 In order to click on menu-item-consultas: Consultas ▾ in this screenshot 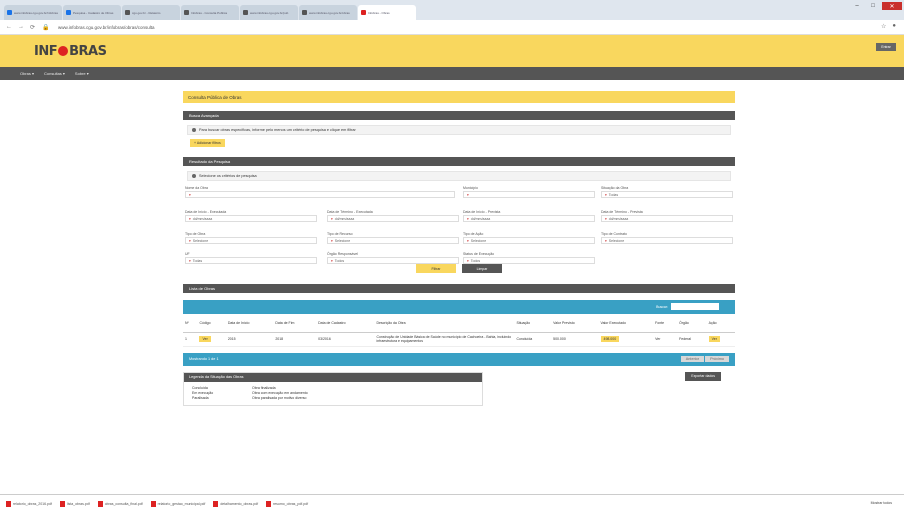, I will do `click(54, 73)`.